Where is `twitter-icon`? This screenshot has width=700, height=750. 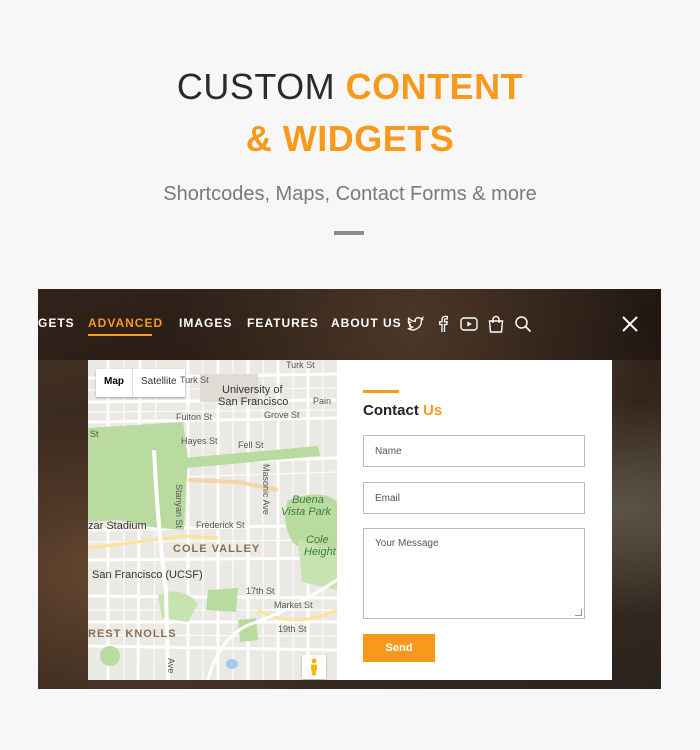 twitter-icon is located at coordinates (415, 324).